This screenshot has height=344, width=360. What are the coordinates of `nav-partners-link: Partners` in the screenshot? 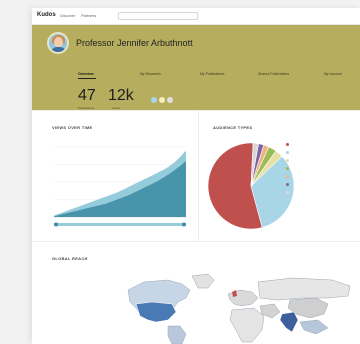 It's located at (88, 15).